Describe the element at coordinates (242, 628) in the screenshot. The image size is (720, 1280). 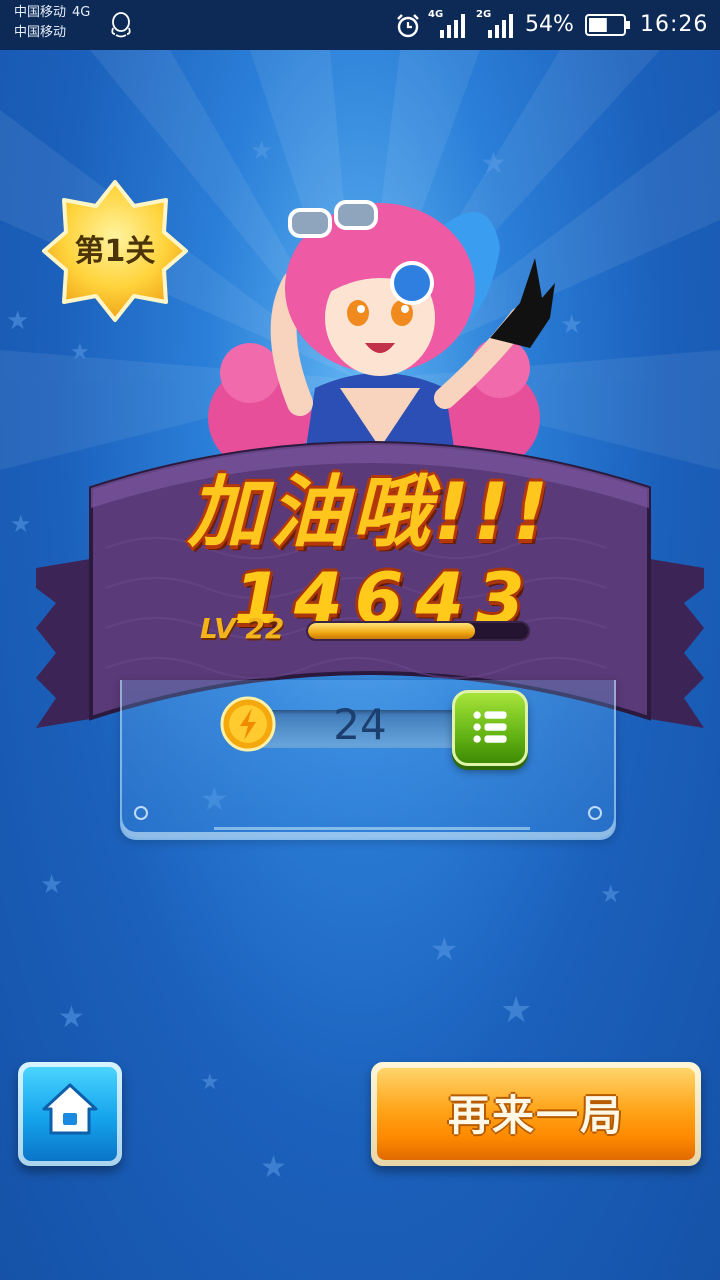
I see `player-level-label: LV 22` at that location.